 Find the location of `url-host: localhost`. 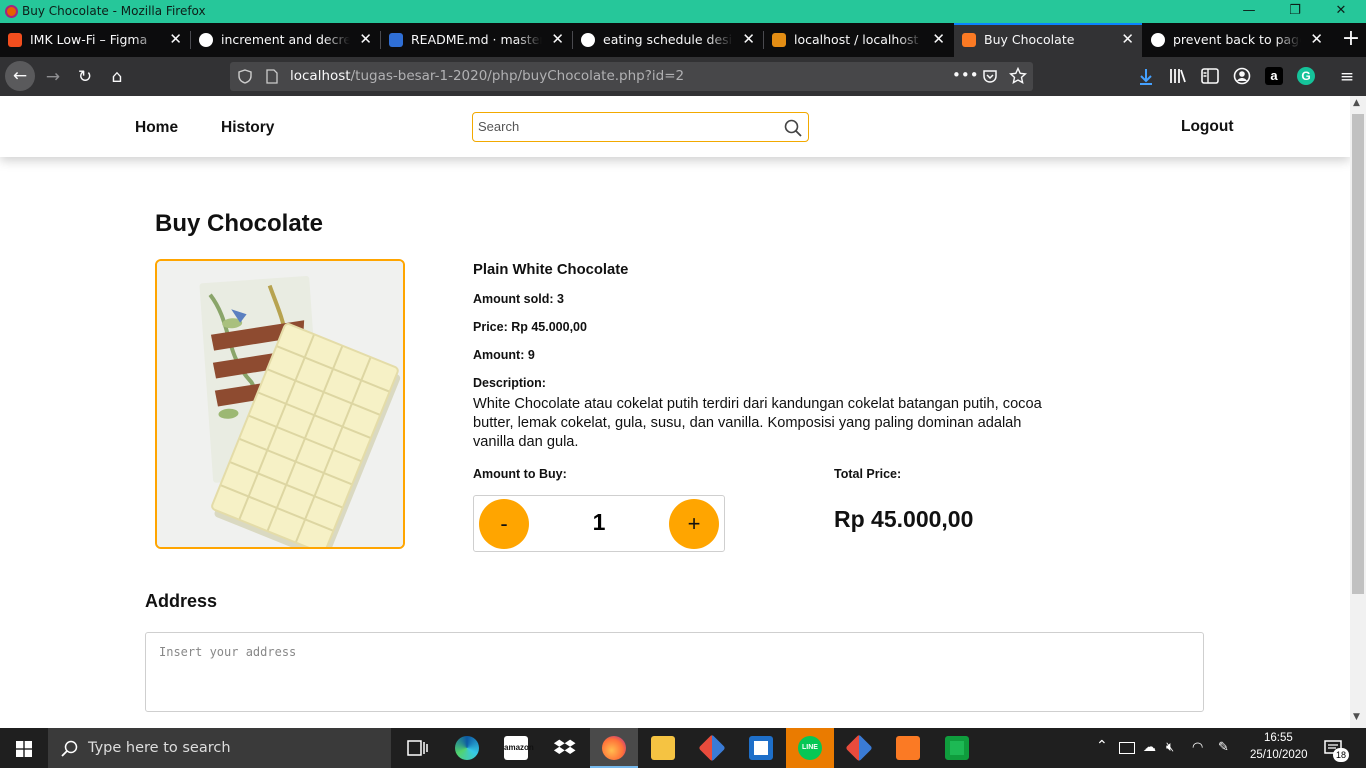

url-host: localhost is located at coordinates (320, 76).